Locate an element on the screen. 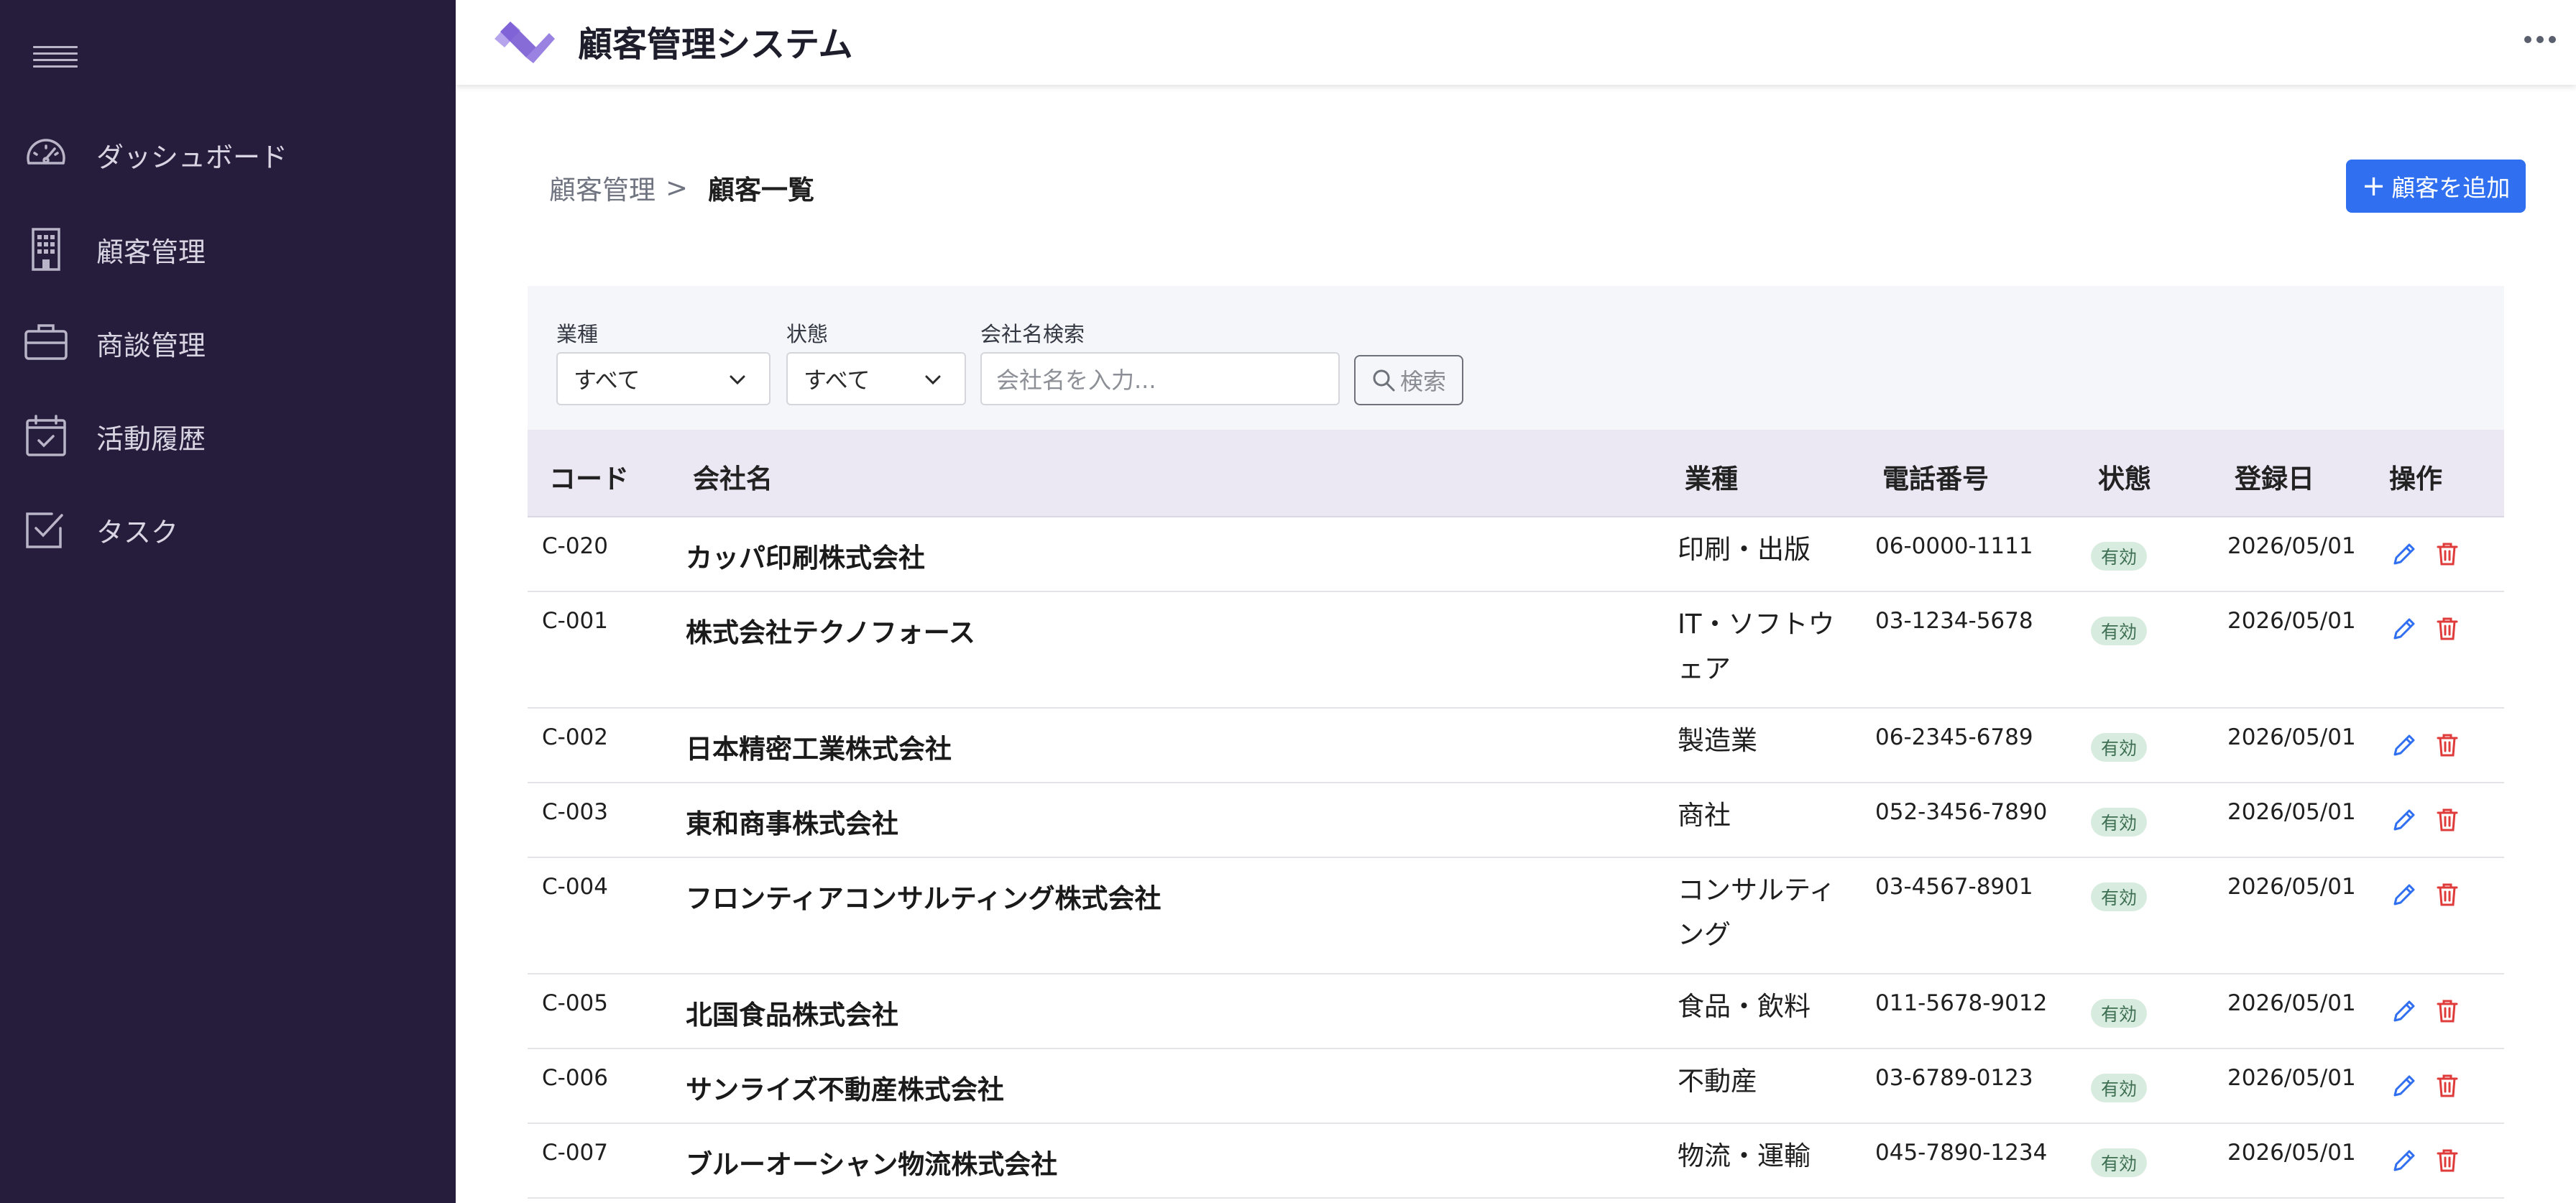 The width and height of the screenshot is (2576, 1203). cell-company-name: 株式会社テクノフォース is located at coordinates (830, 632).